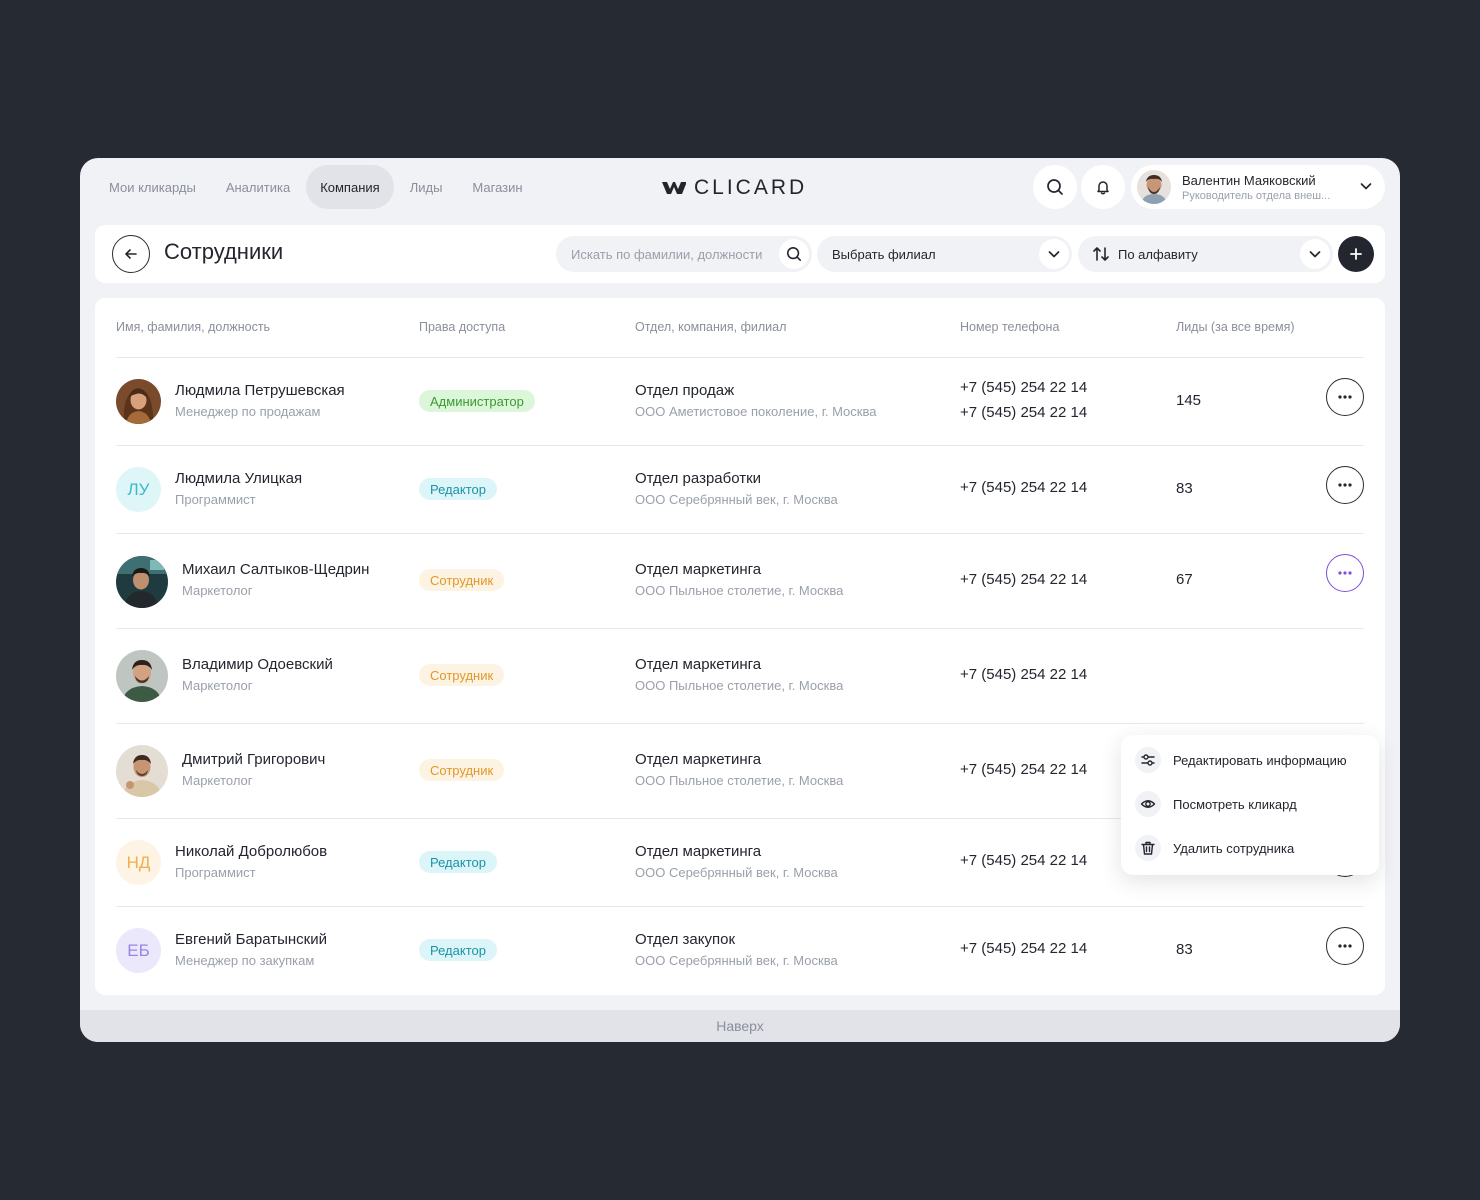  What do you see at coordinates (662, 254) in the screenshot?
I see `search-input` at bounding box center [662, 254].